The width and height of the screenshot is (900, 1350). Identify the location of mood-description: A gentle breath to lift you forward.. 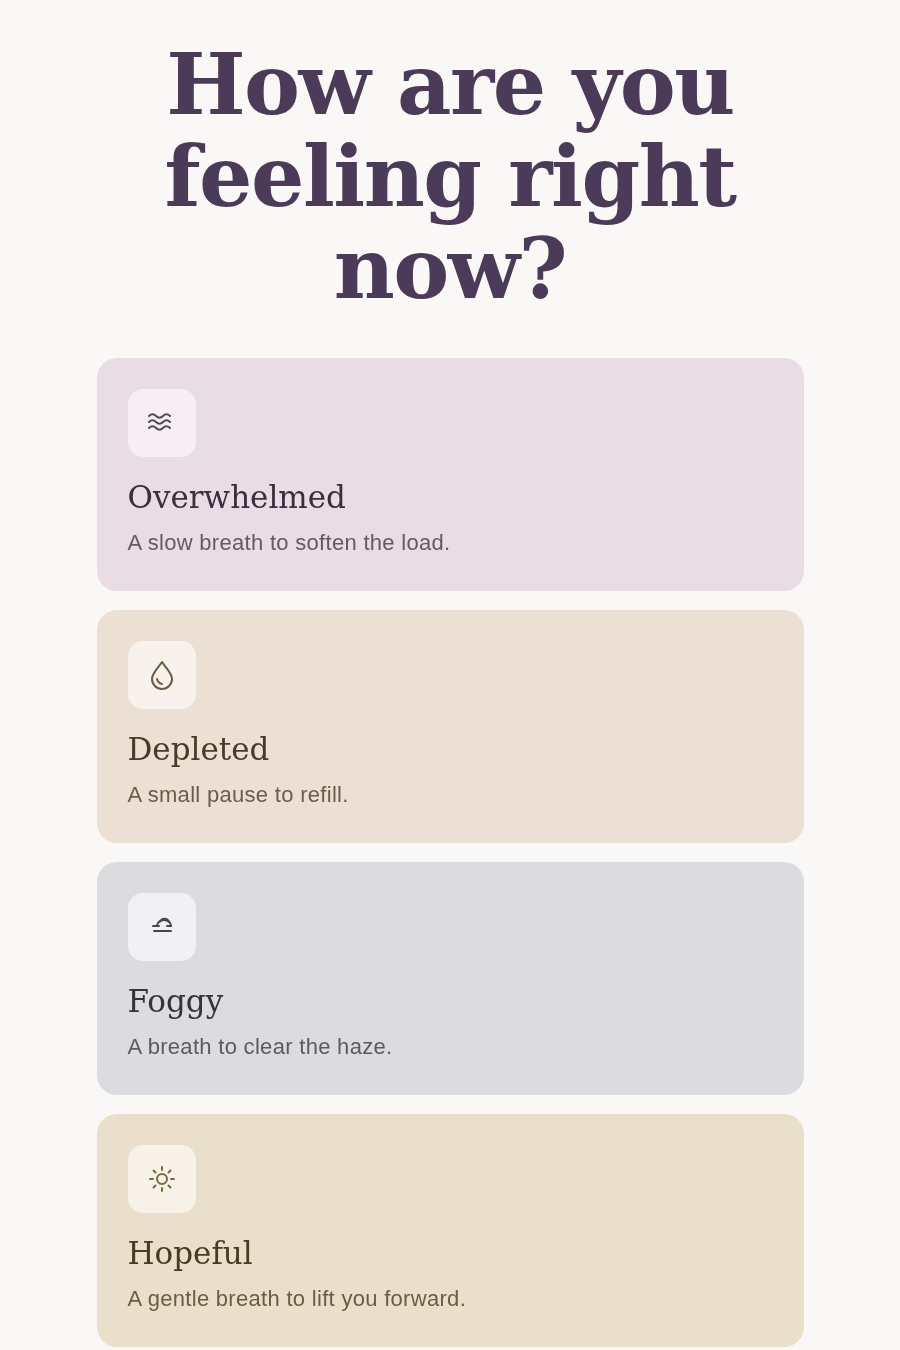
(297, 1299).